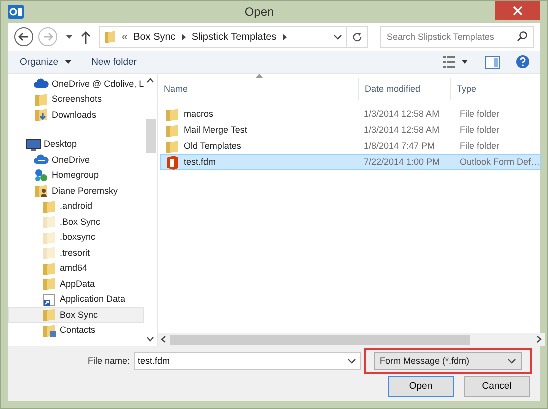 The width and height of the screenshot is (548, 409). What do you see at coordinates (523, 62) in the screenshot?
I see `help-icon` at bounding box center [523, 62].